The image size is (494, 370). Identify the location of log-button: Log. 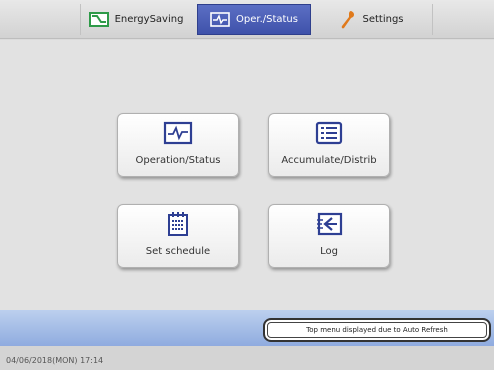
(329, 236).